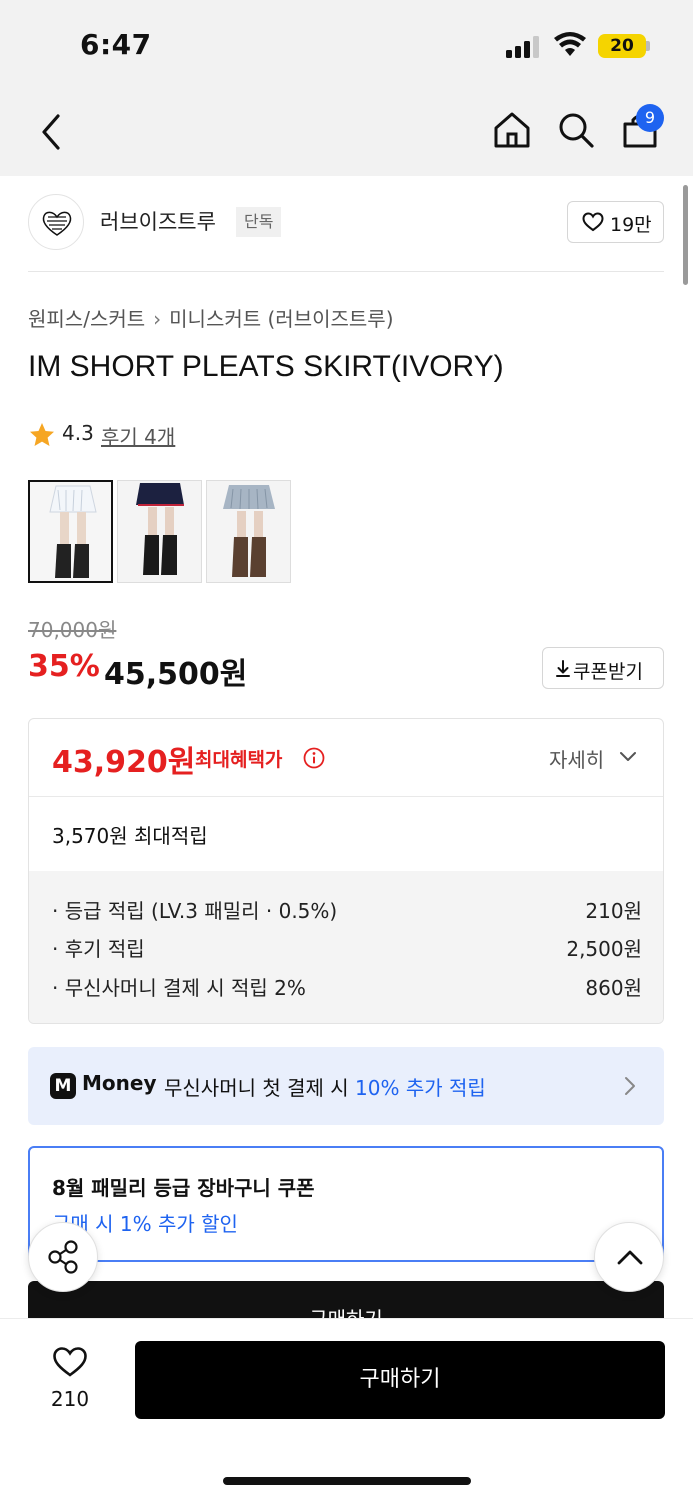 The image size is (693, 1500). I want to click on best-price: 43,920원, so click(124, 762).